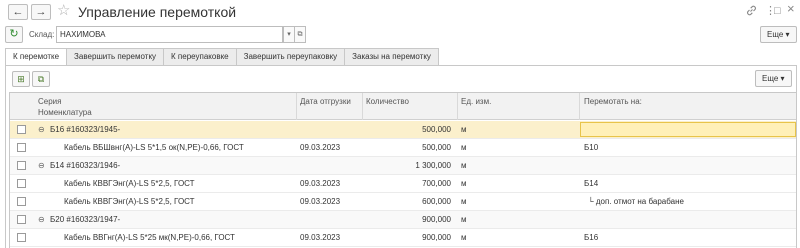 The image size is (800, 248). I want to click on row-qty: 1 300,000, so click(433, 165).